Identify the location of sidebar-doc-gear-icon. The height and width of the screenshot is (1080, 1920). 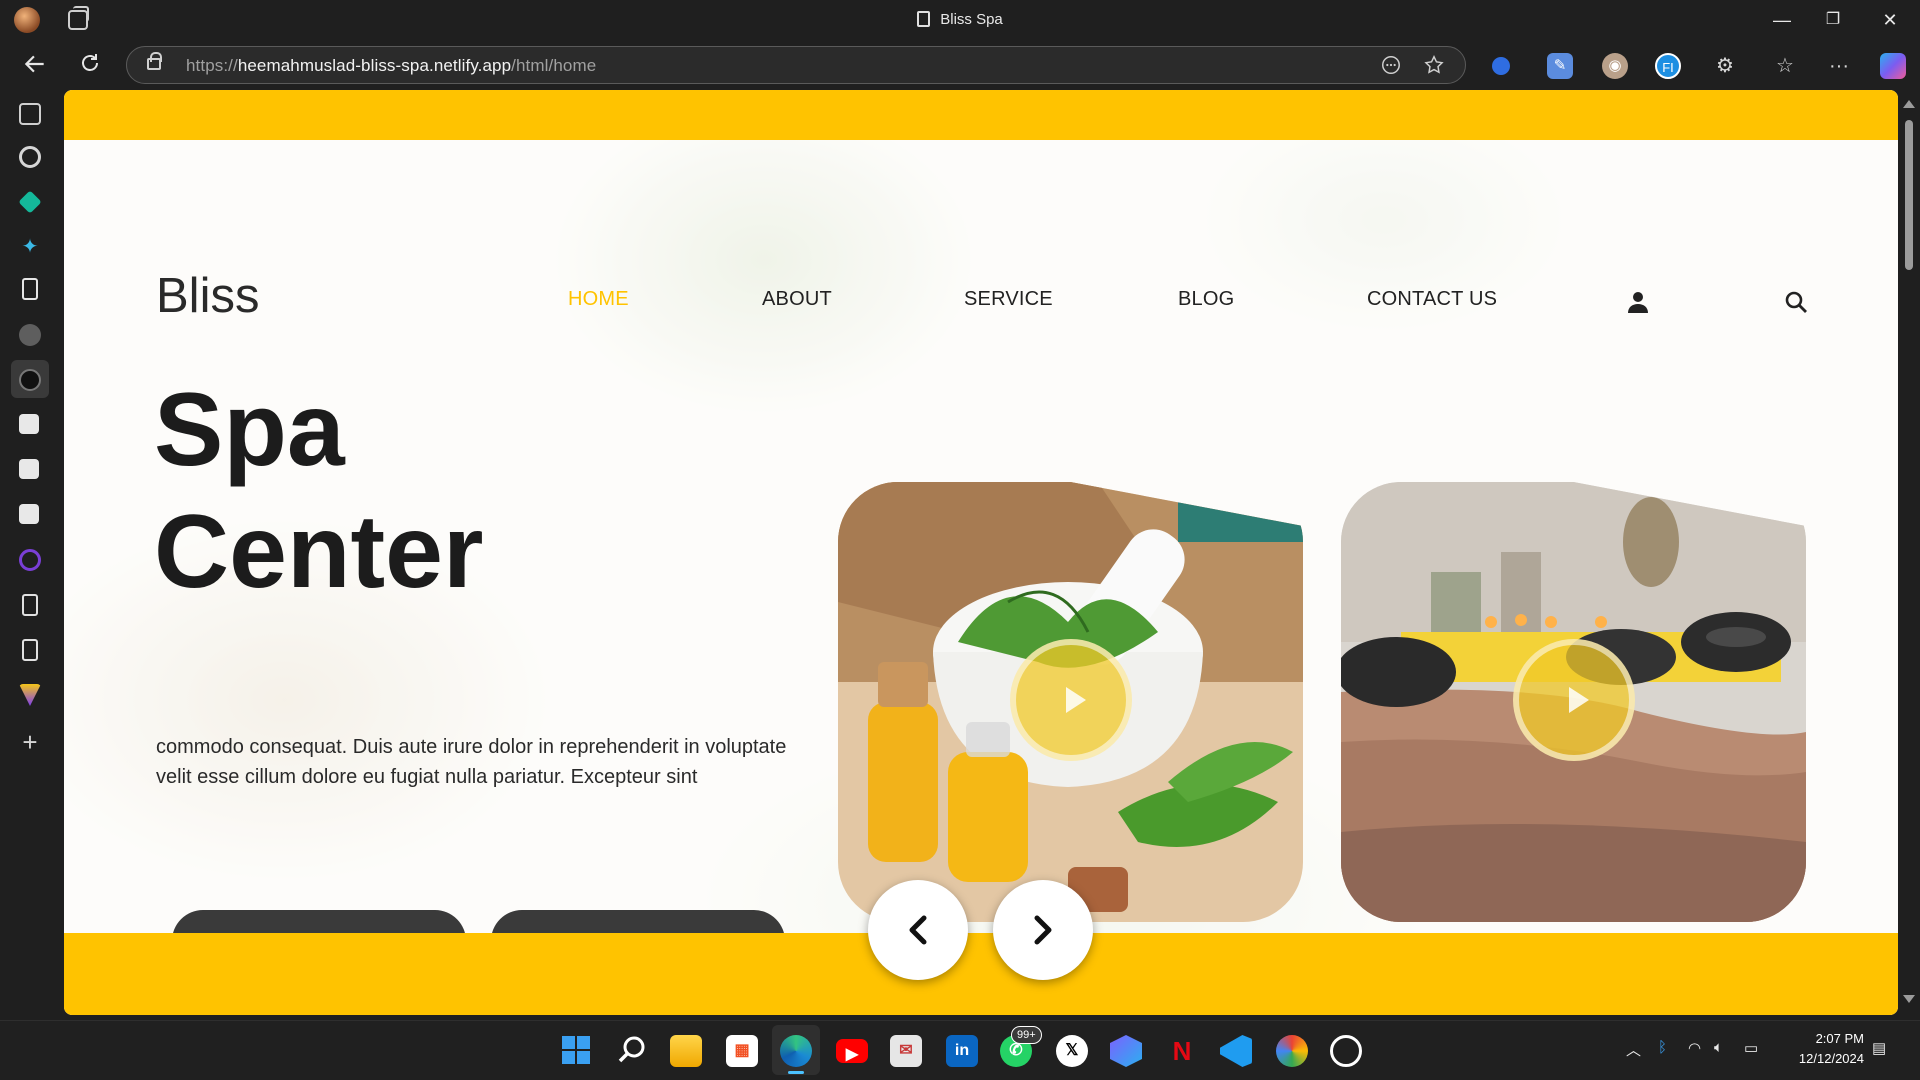
(30, 605).